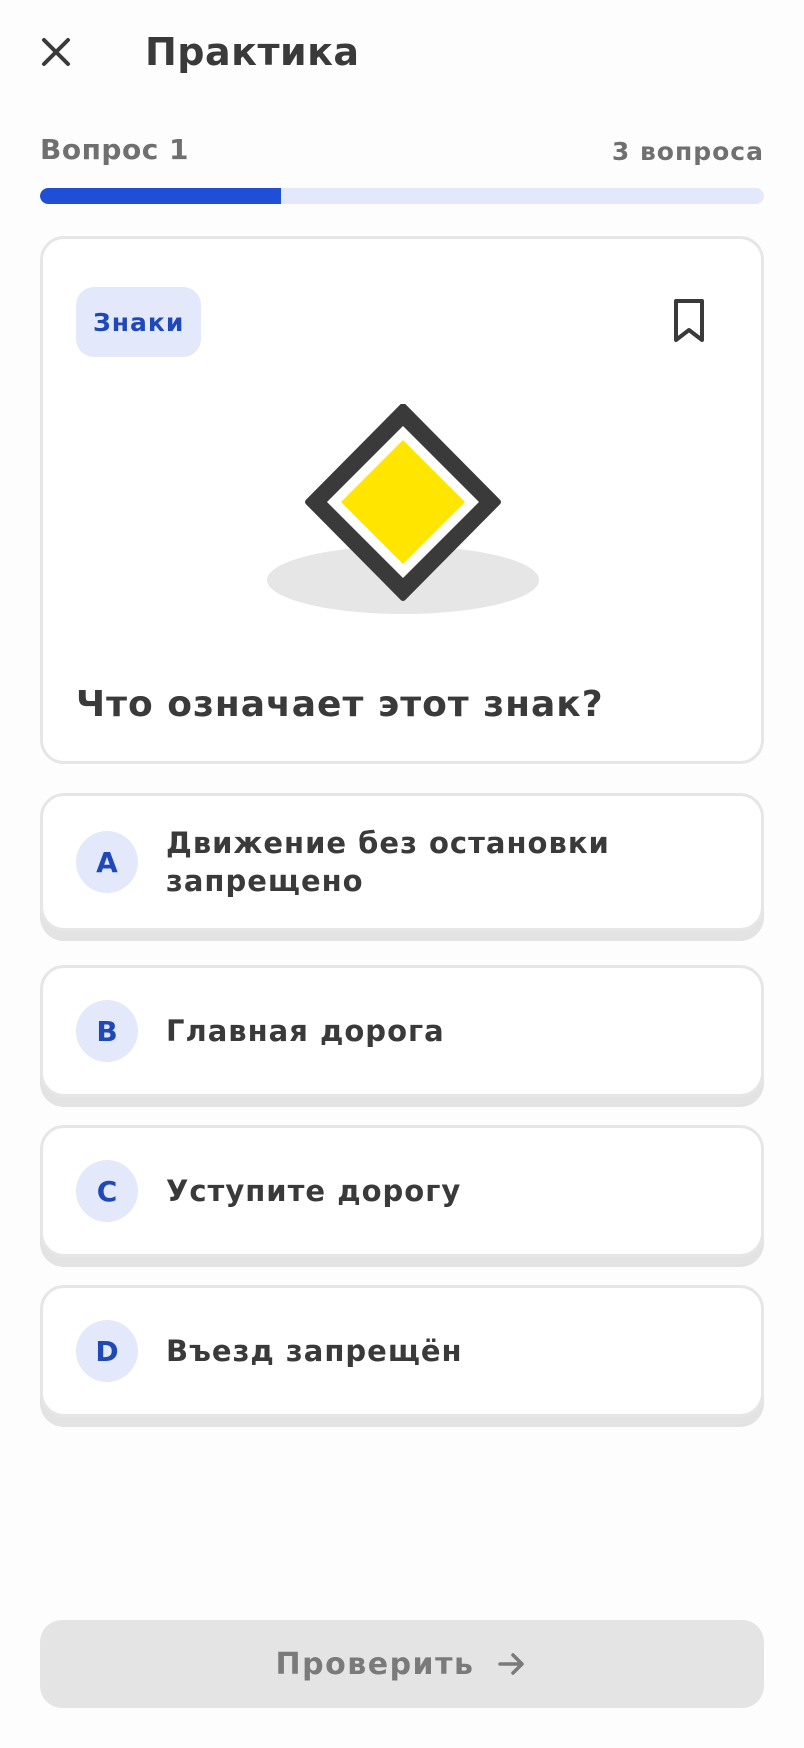  Describe the element at coordinates (107, 1031) in the screenshot. I see `answer-letter: B` at that location.